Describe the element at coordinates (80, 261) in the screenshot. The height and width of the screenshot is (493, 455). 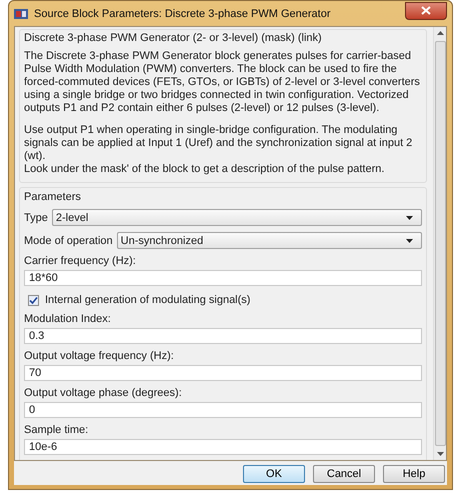
I see `field-label: Carrier frequency (Hz):` at that location.